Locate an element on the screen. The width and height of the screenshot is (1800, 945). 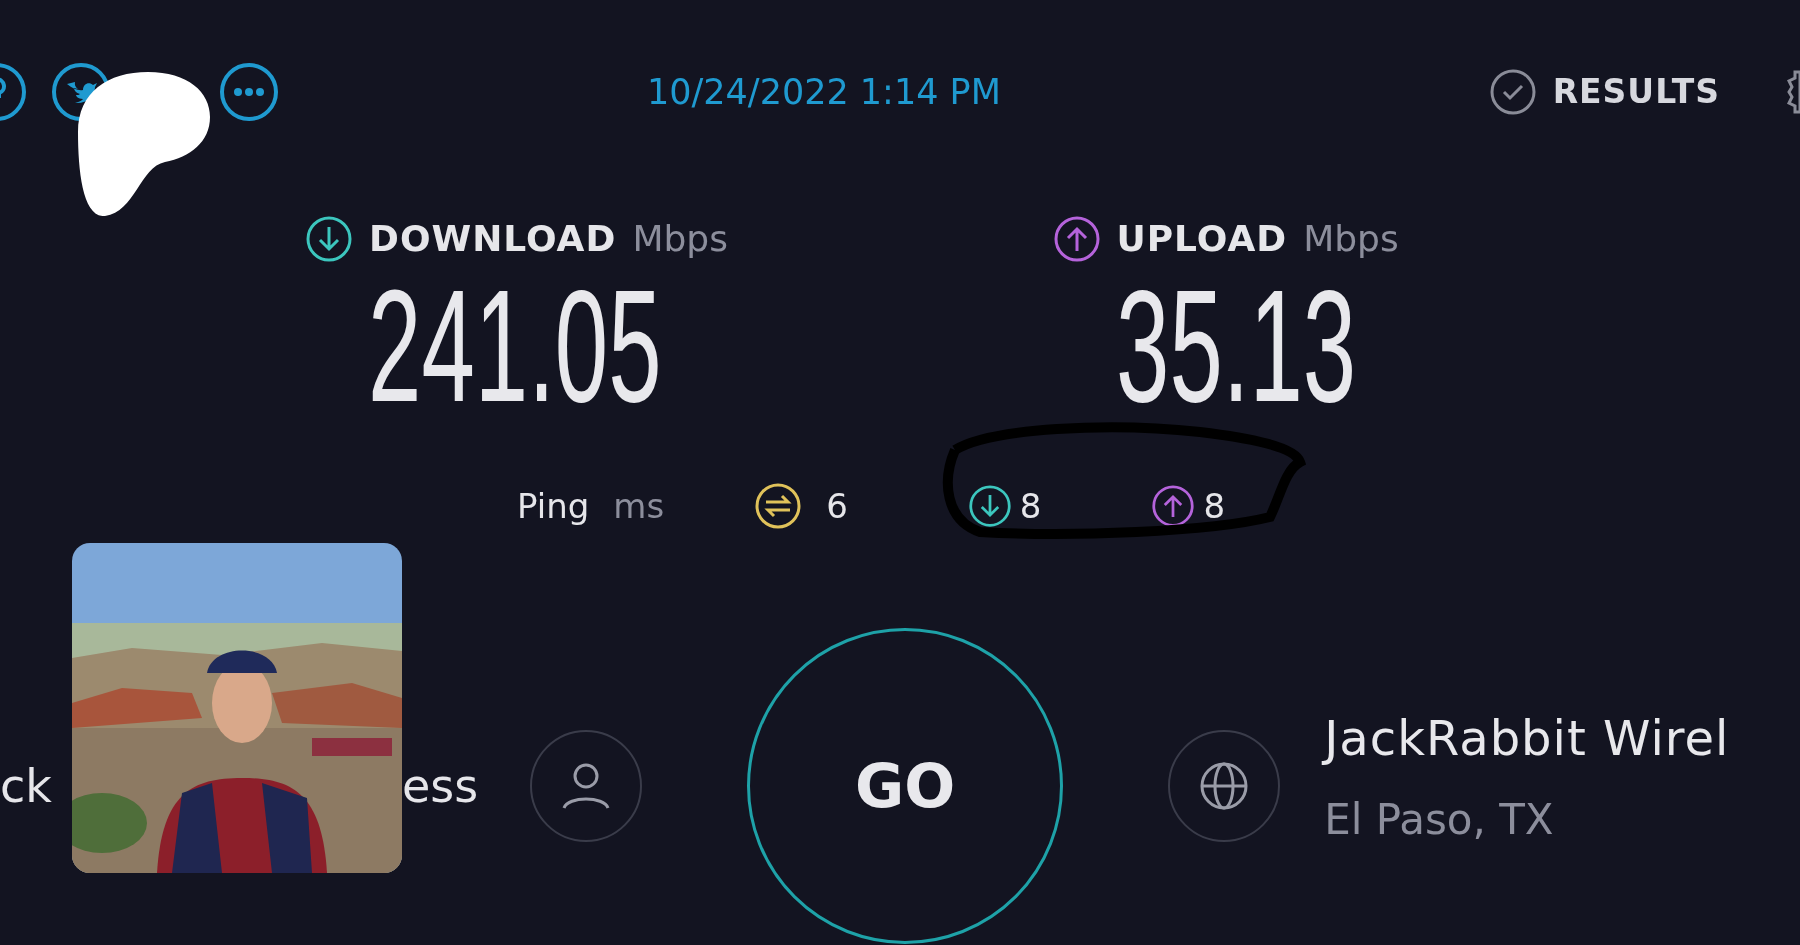
metric-value: 241.05 is located at coordinates (515, 346).